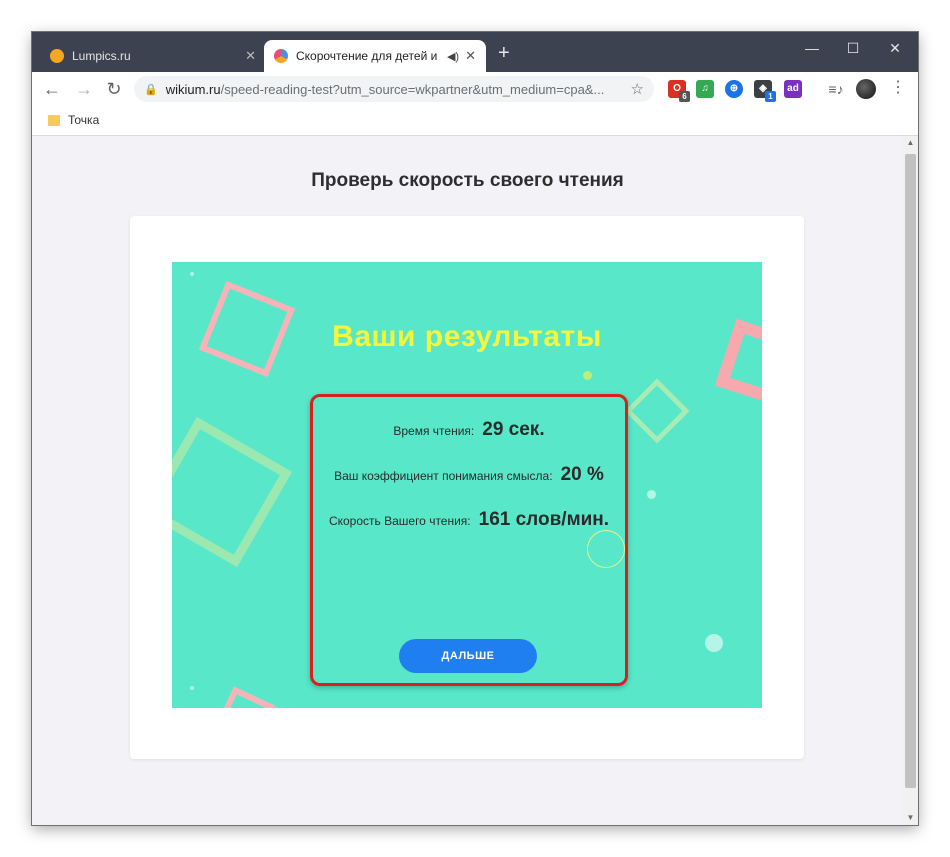 This screenshot has width=950, height=857. What do you see at coordinates (368, 56) in the screenshot?
I see `tab-title: Скорочтение для детей и в` at bounding box center [368, 56].